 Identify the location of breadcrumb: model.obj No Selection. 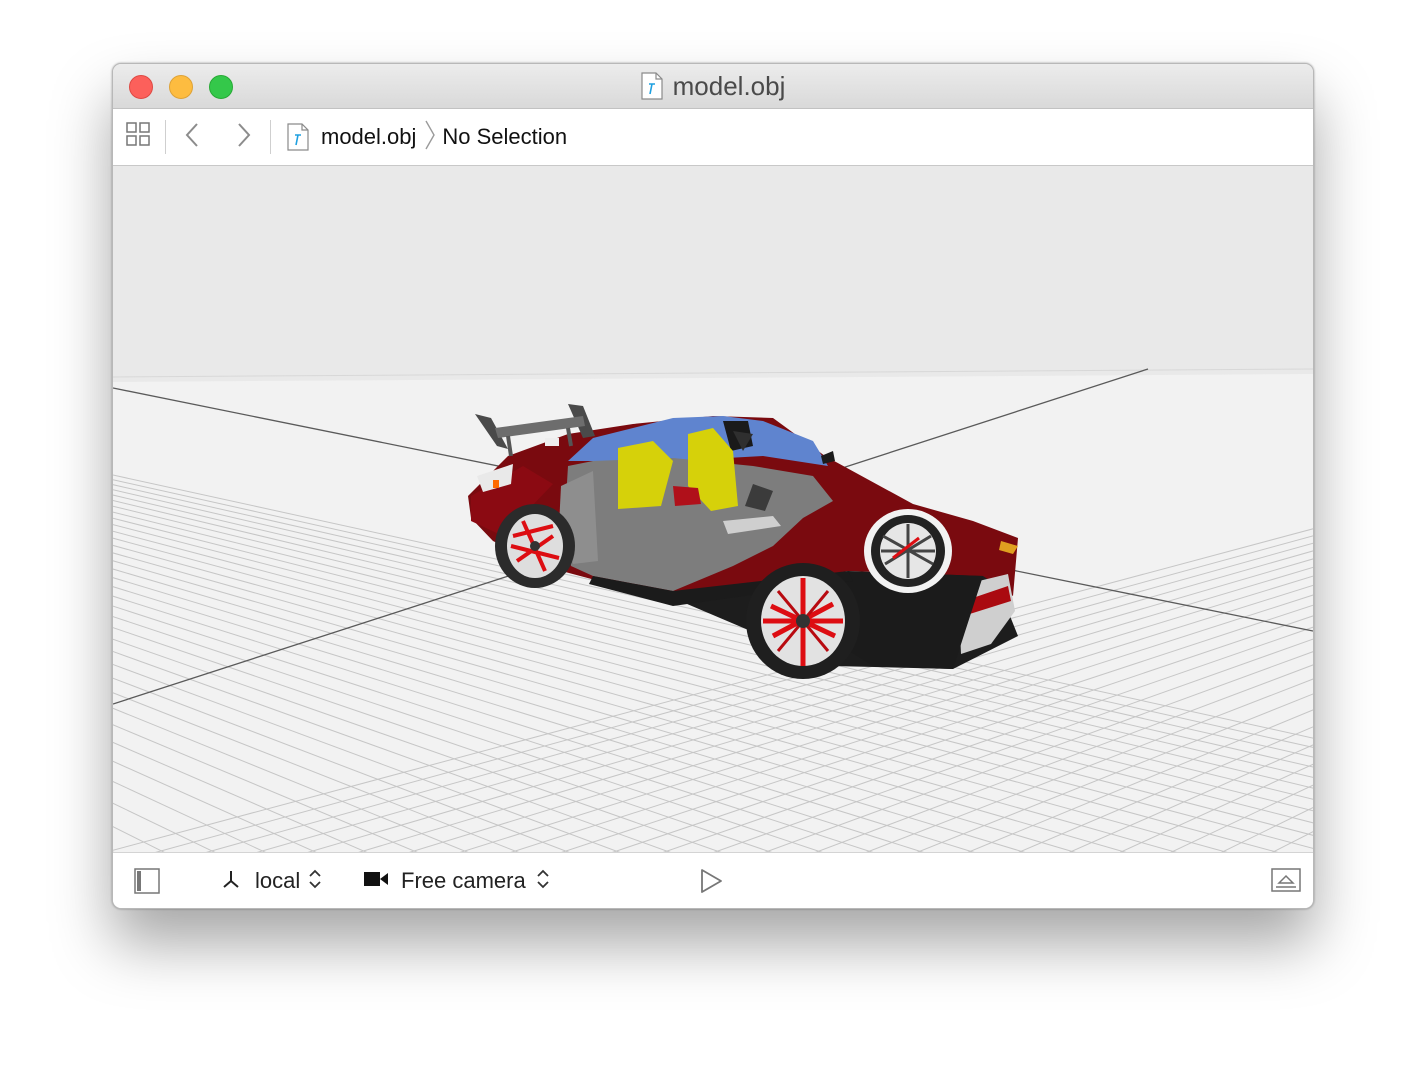
(427, 137).